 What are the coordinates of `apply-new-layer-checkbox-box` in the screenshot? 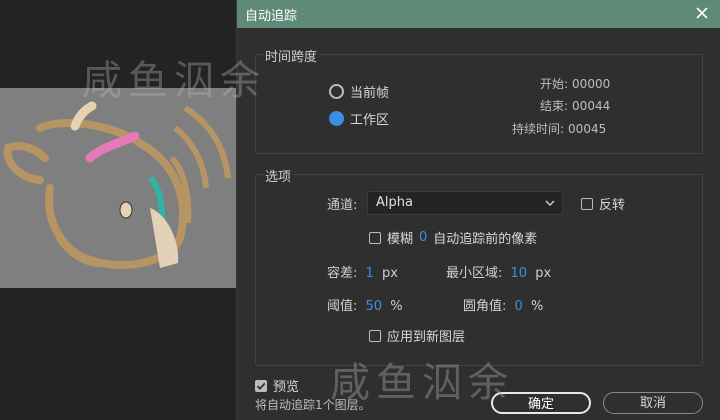 It's located at (375, 335).